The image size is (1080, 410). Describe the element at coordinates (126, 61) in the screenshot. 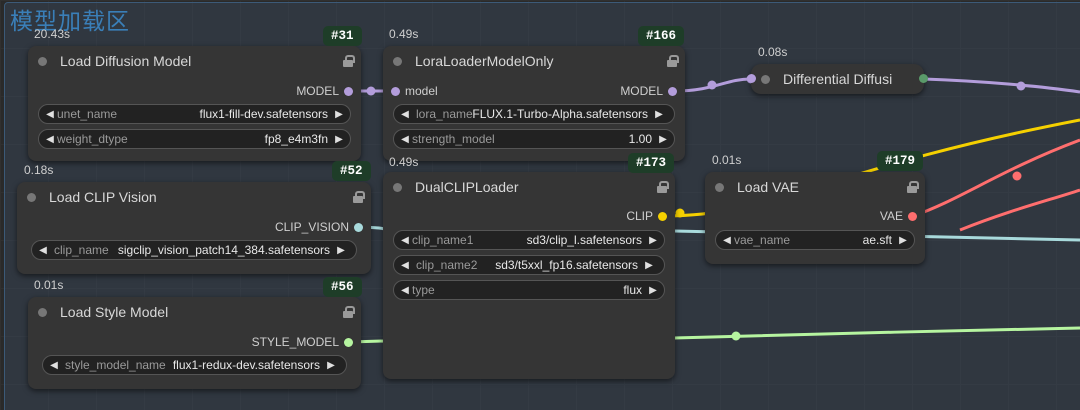

I see `node-title: Load Diffusion Model` at that location.